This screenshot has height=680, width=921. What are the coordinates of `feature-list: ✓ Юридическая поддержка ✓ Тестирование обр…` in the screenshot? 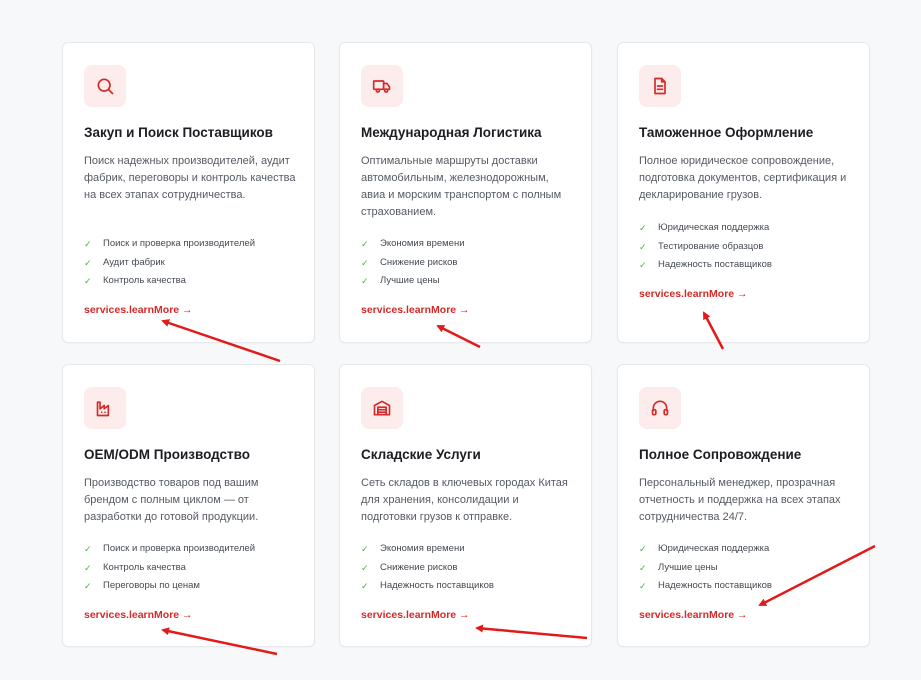 It's located at (705, 247).